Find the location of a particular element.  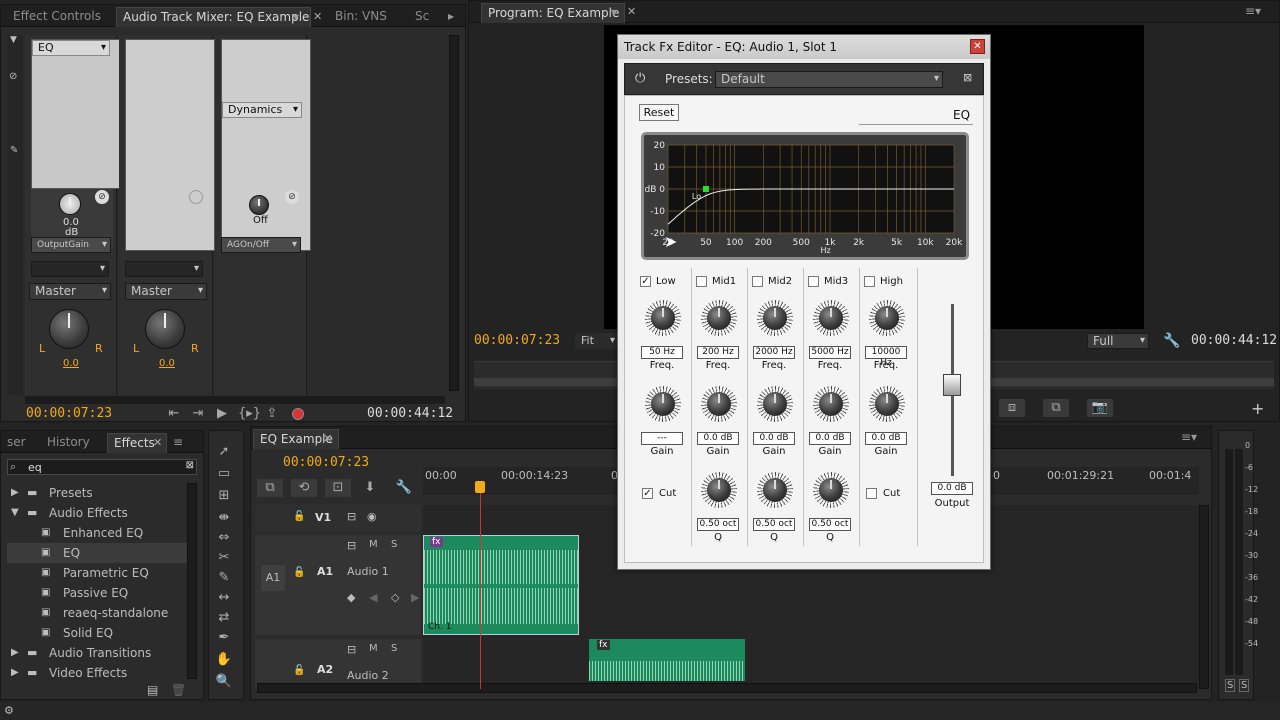

effects-item: ▣ Enhanced EQ is located at coordinates (97, 533).